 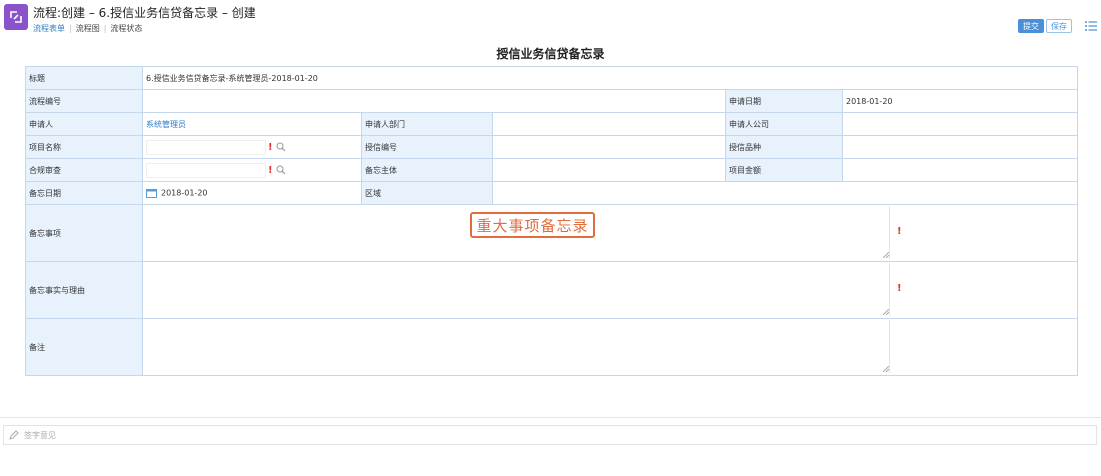 I want to click on memo-facts-cell: !, so click(x=610, y=290).